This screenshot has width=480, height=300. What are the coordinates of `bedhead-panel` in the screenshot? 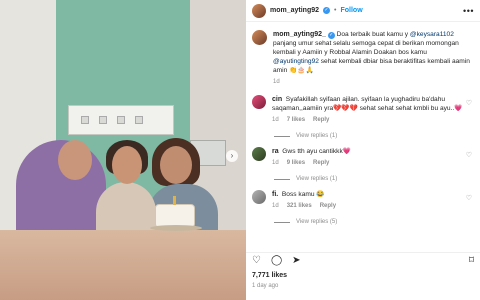 It's located at (121, 120).